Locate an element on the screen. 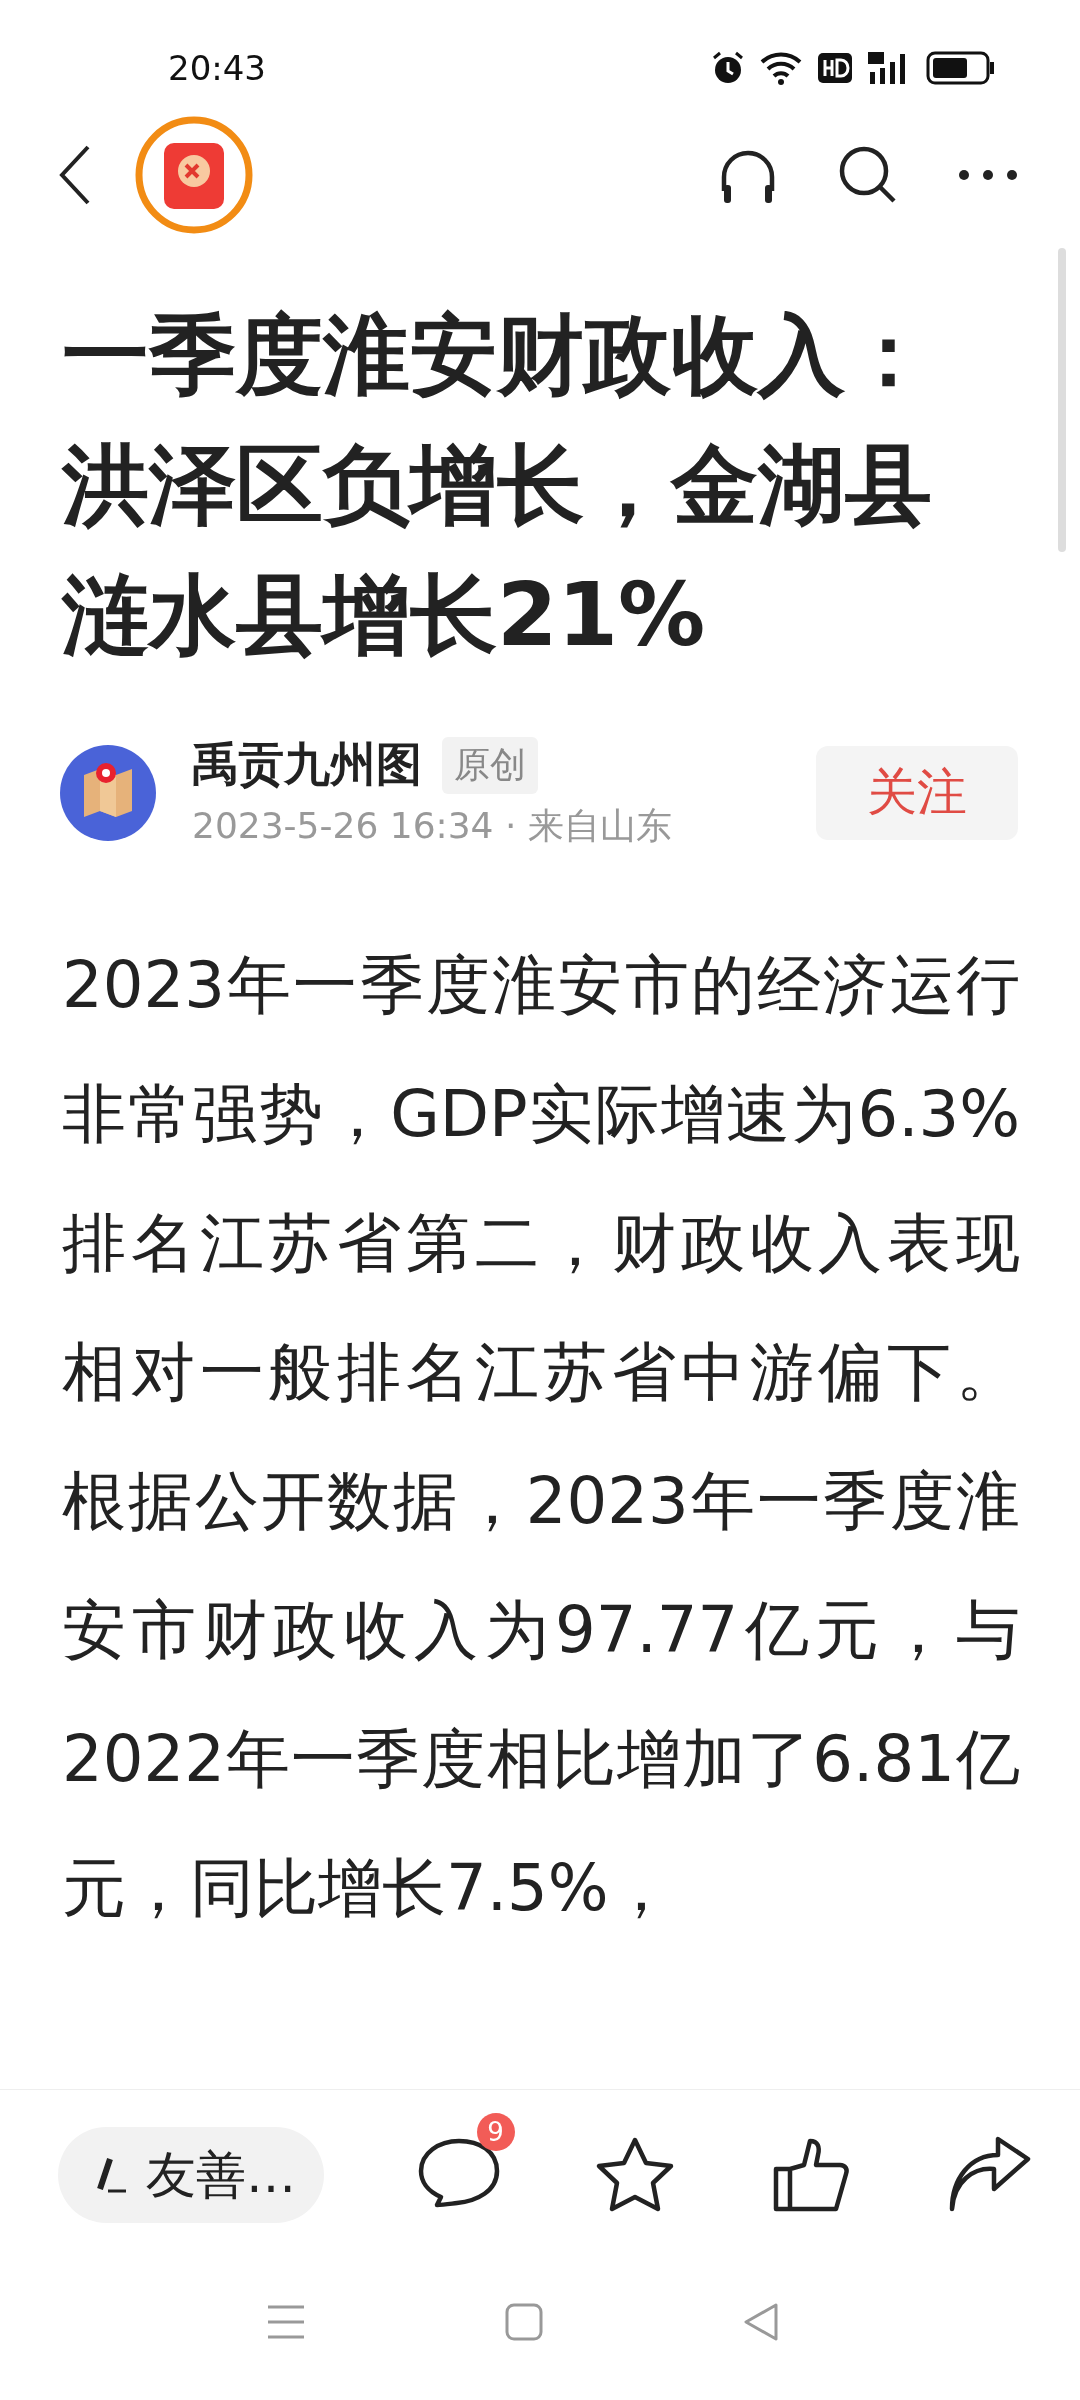  map-avatar-icon is located at coordinates (108, 792).